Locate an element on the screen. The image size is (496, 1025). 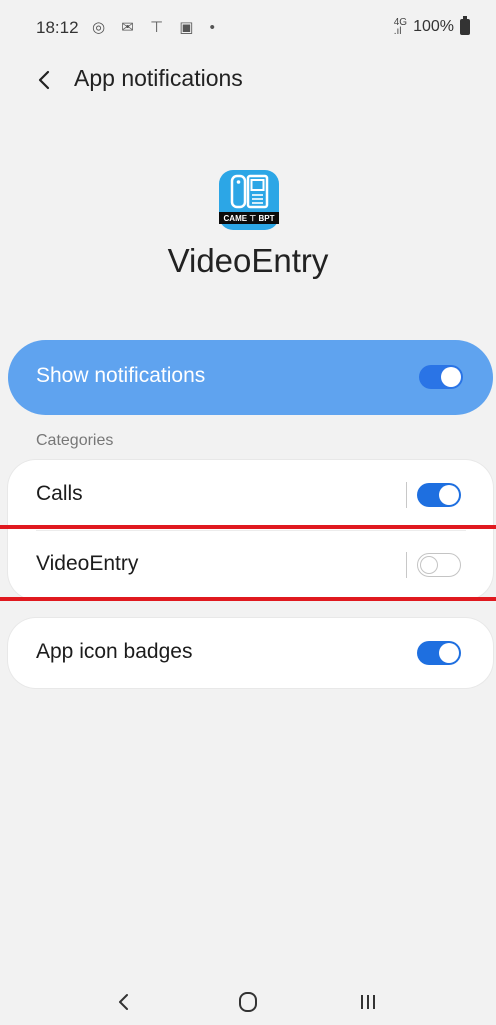
app-icon-badges-card: App icon badges is located at coordinates (250, 653).